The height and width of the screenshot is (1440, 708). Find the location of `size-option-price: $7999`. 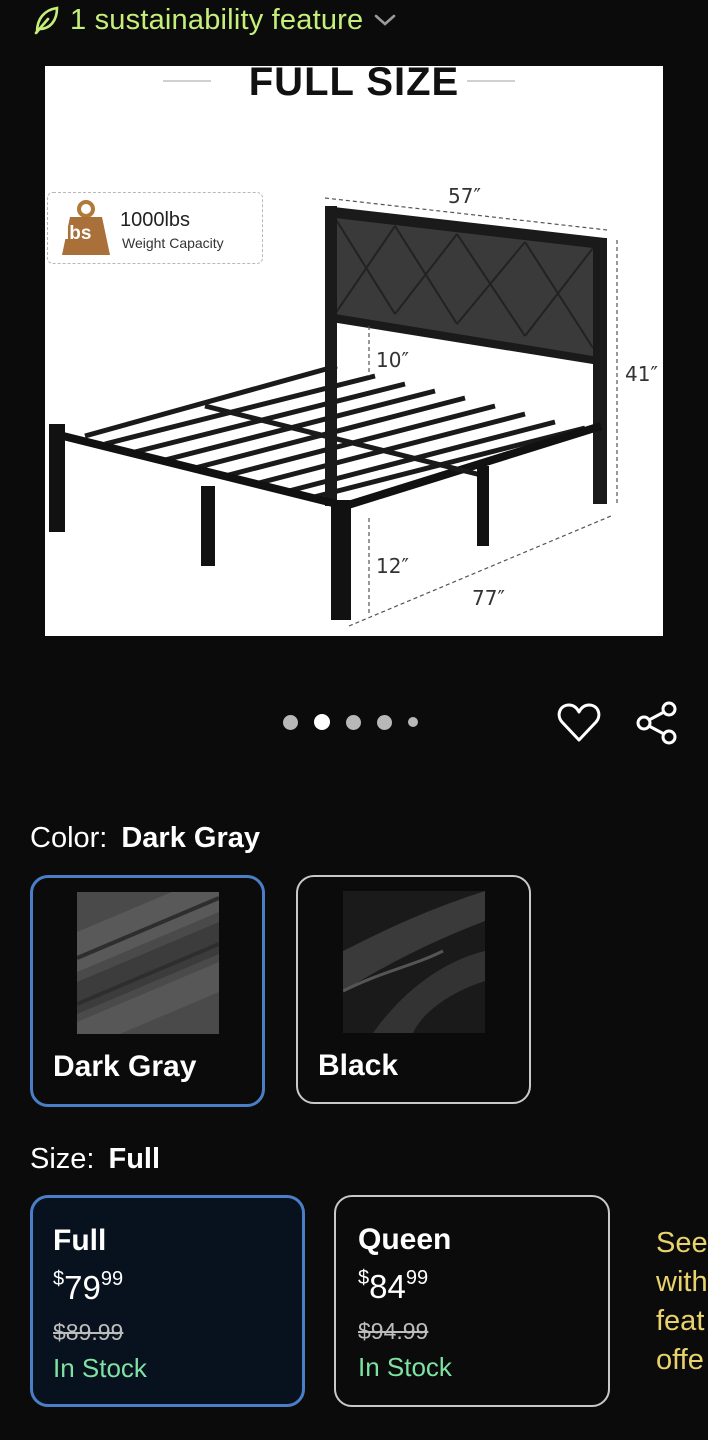

size-option-price: $7999 is located at coordinates (88, 1287).